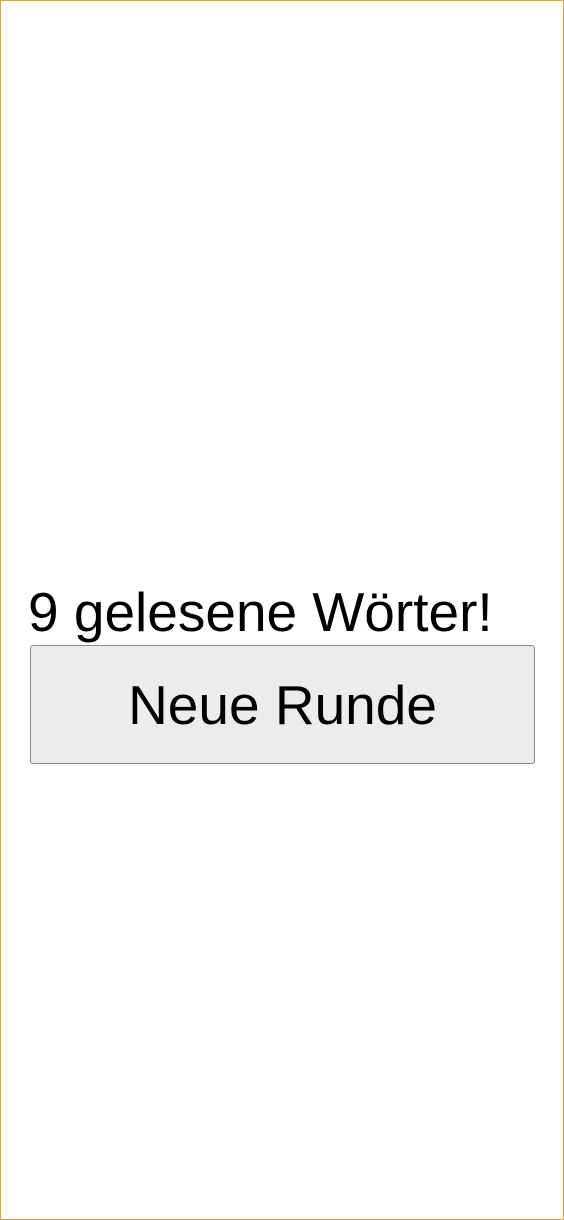 The width and height of the screenshot is (564, 1220). I want to click on new-round-button: Neue Runde, so click(282, 704).